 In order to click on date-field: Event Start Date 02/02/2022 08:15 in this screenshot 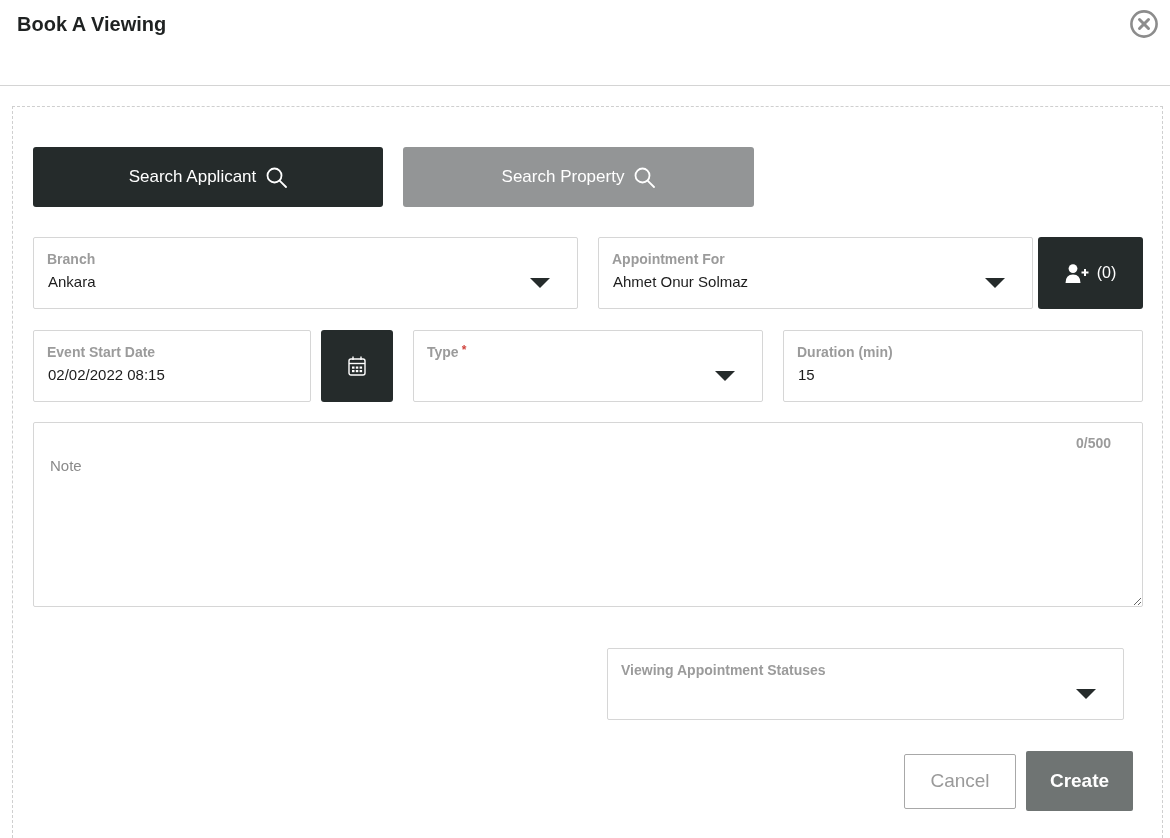, I will do `click(172, 366)`.